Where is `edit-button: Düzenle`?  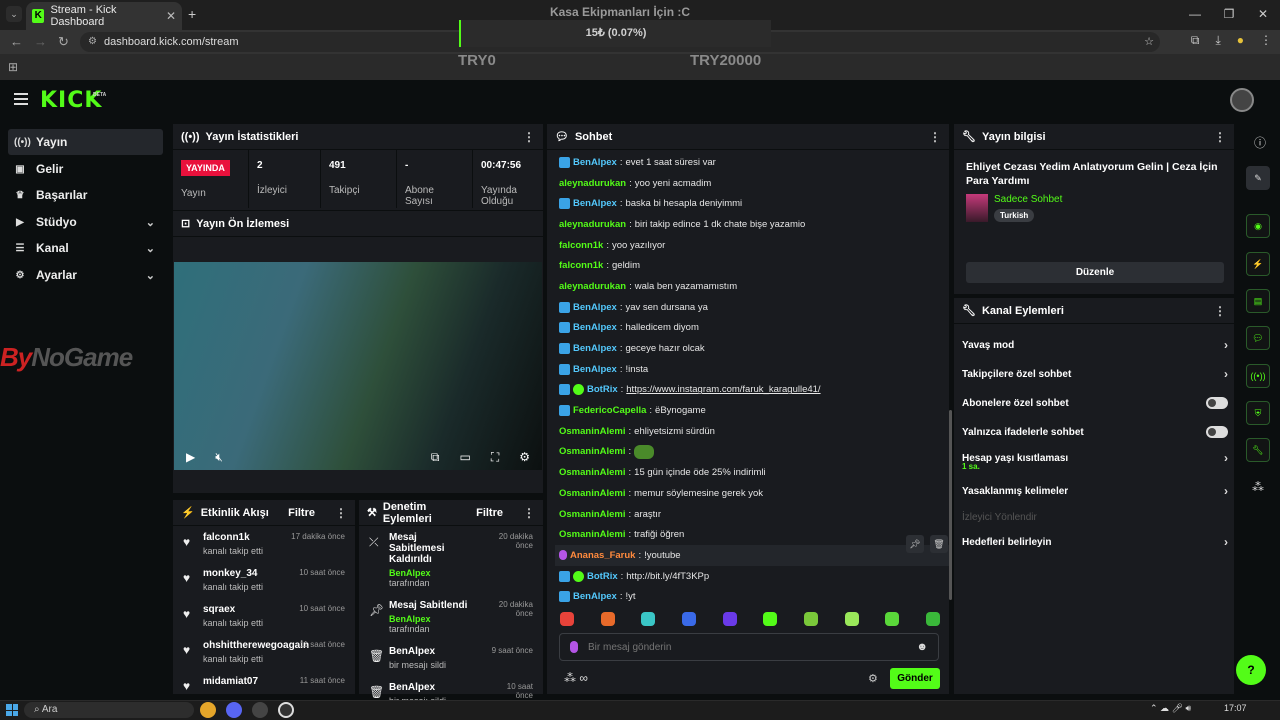
edit-button: Düzenle is located at coordinates (1095, 272).